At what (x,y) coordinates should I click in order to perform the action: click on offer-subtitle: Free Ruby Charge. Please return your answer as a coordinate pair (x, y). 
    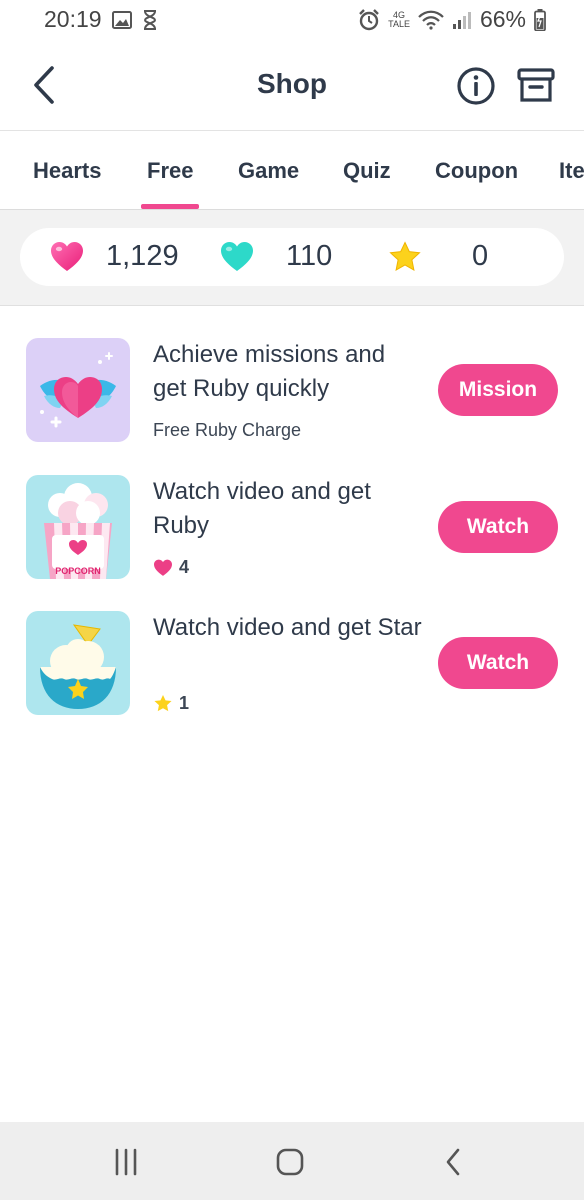
    Looking at the image, I should click on (227, 430).